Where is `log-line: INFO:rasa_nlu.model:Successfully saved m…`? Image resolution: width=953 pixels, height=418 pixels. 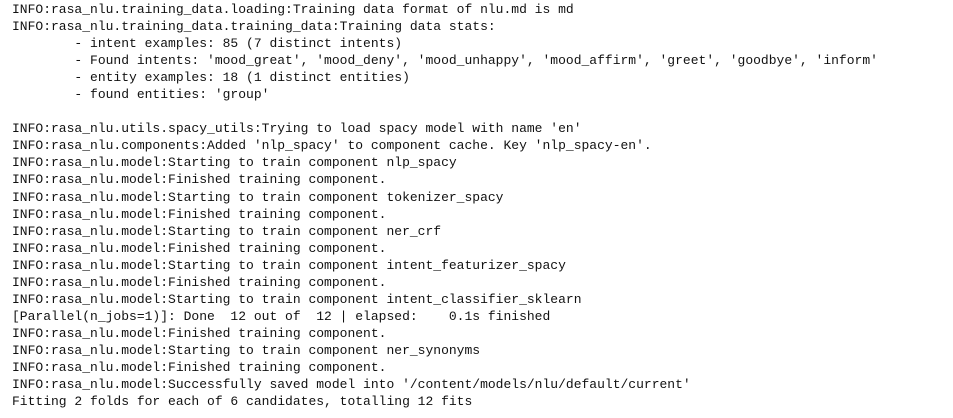
log-line: INFO:rasa_nlu.model:Successfully saved m… is located at coordinates (351, 385).